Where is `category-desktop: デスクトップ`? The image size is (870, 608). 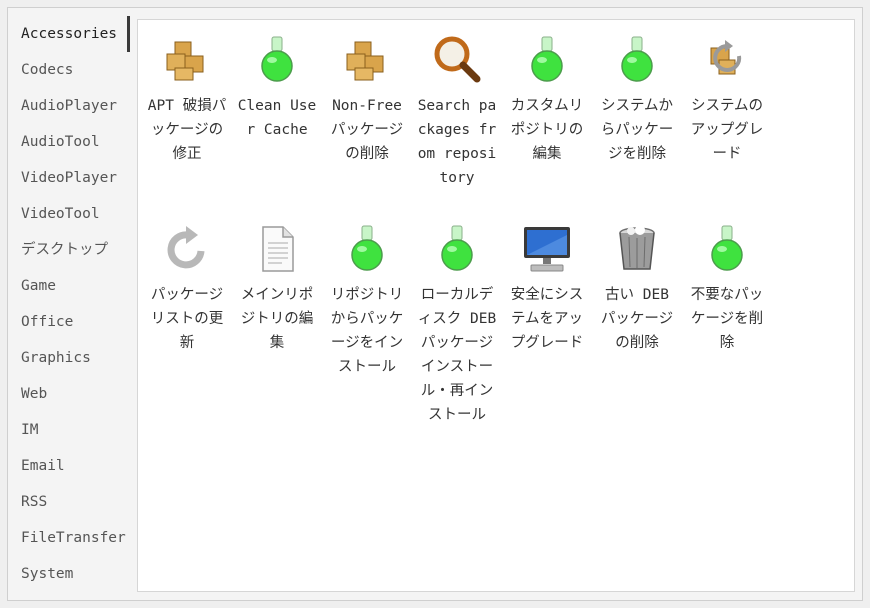 category-desktop: デスクトップ is located at coordinates (69, 250).